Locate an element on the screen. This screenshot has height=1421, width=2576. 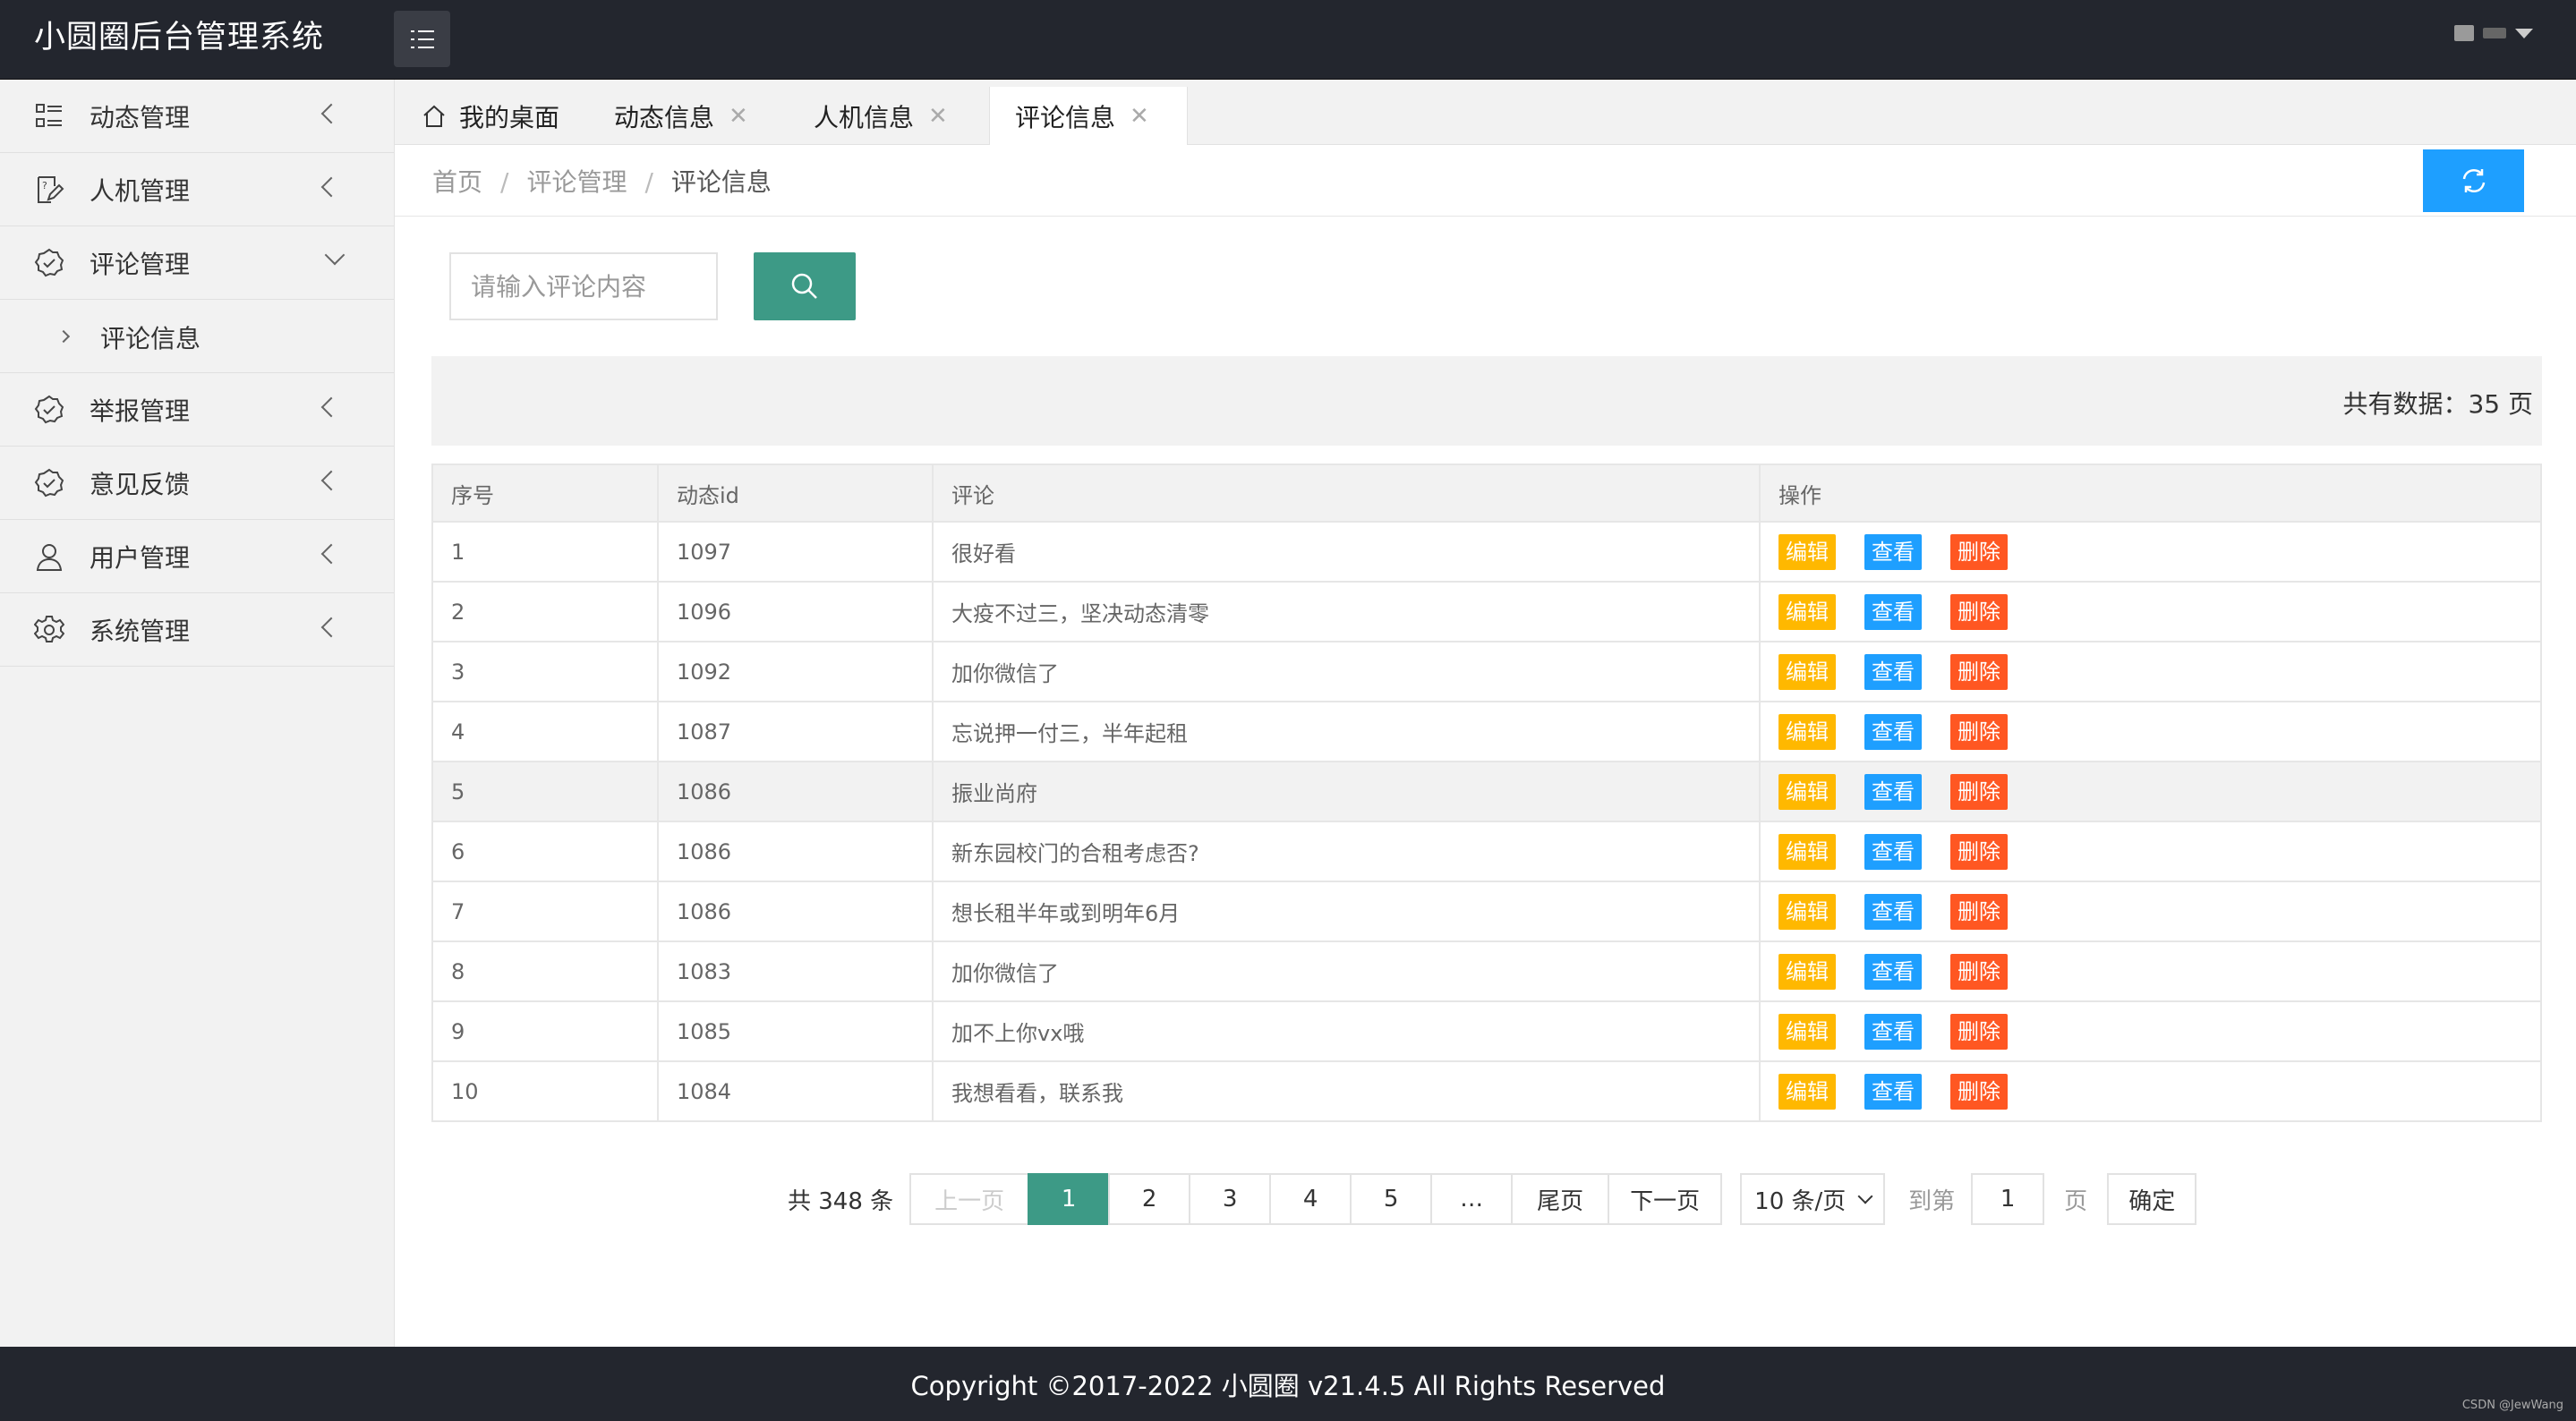
sidebar-item-feedback: 意见反馈 is located at coordinates (197, 483).